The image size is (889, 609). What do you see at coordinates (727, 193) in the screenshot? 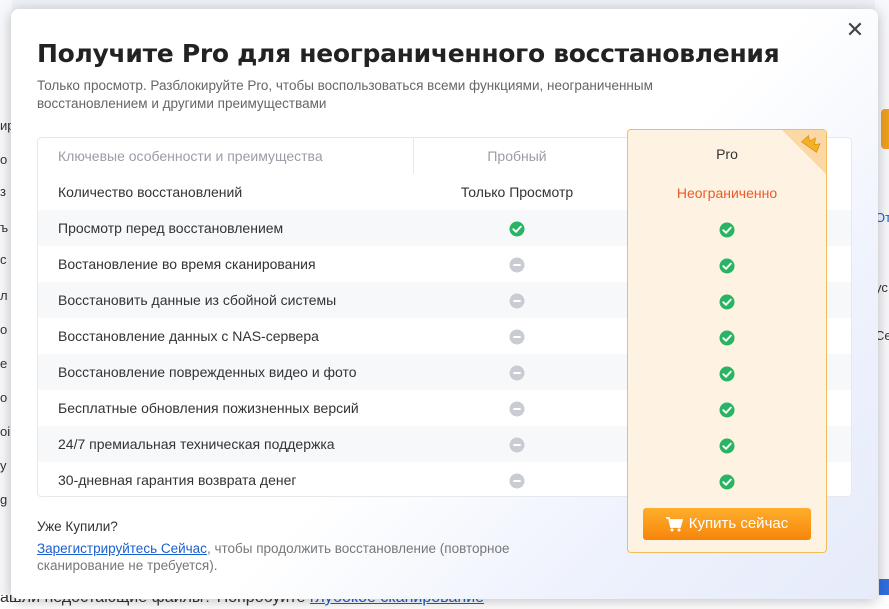
I see `pro-recovery-value: Неограниченно` at bounding box center [727, 193].